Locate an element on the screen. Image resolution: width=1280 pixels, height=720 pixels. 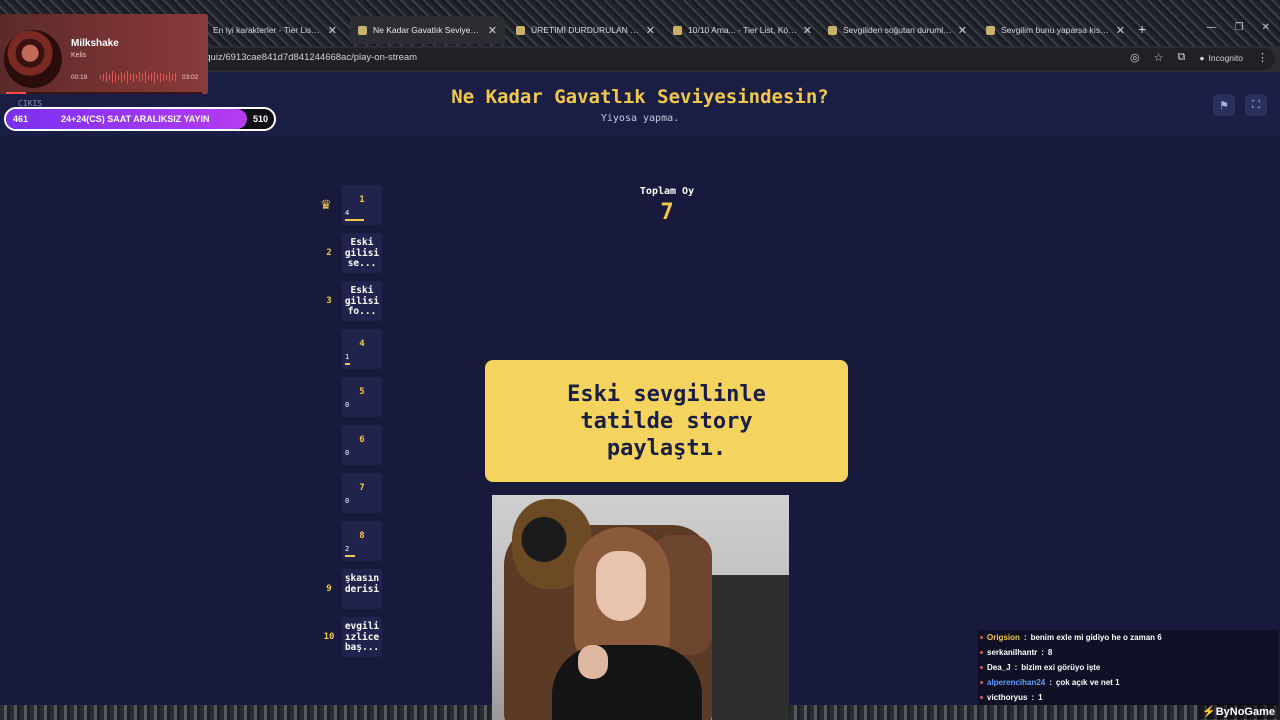
browser-tab: Sevgiliden soğutan durumlar - ✕ is located at coordinates (897, 30).